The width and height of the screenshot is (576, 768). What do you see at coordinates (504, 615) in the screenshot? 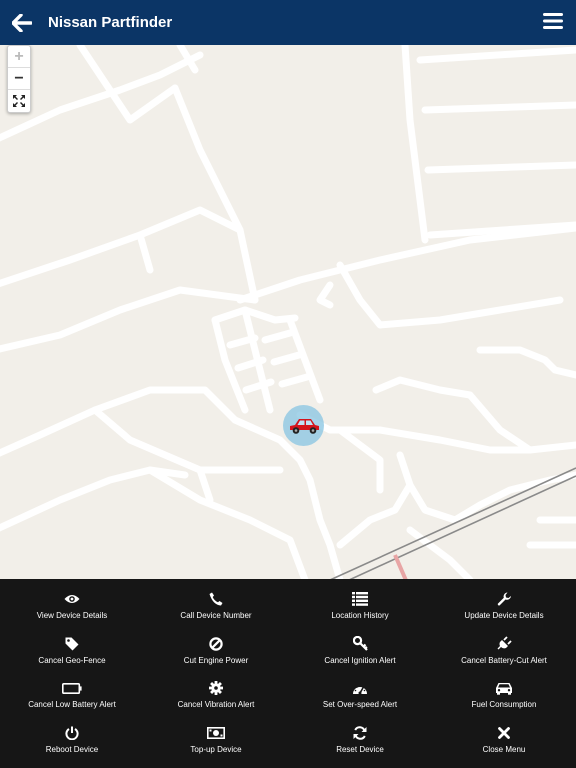
I see `menu-item-label: Update Device Details` at bounding box center [504, 615].